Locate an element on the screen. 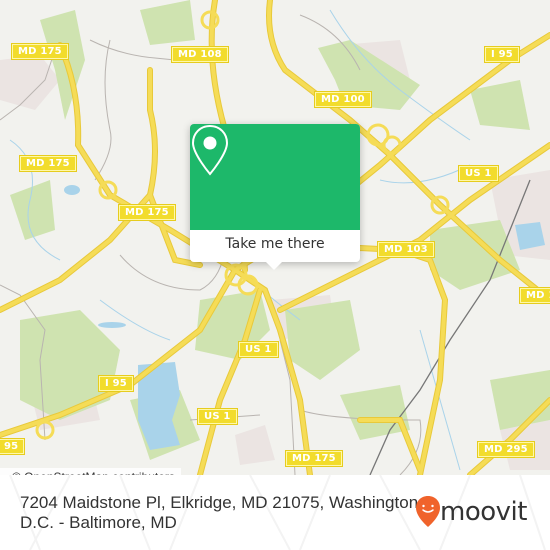 This screenshot has width=550, height=550. road-shield-md108: MD 108 is located at coordinates (200, 54).